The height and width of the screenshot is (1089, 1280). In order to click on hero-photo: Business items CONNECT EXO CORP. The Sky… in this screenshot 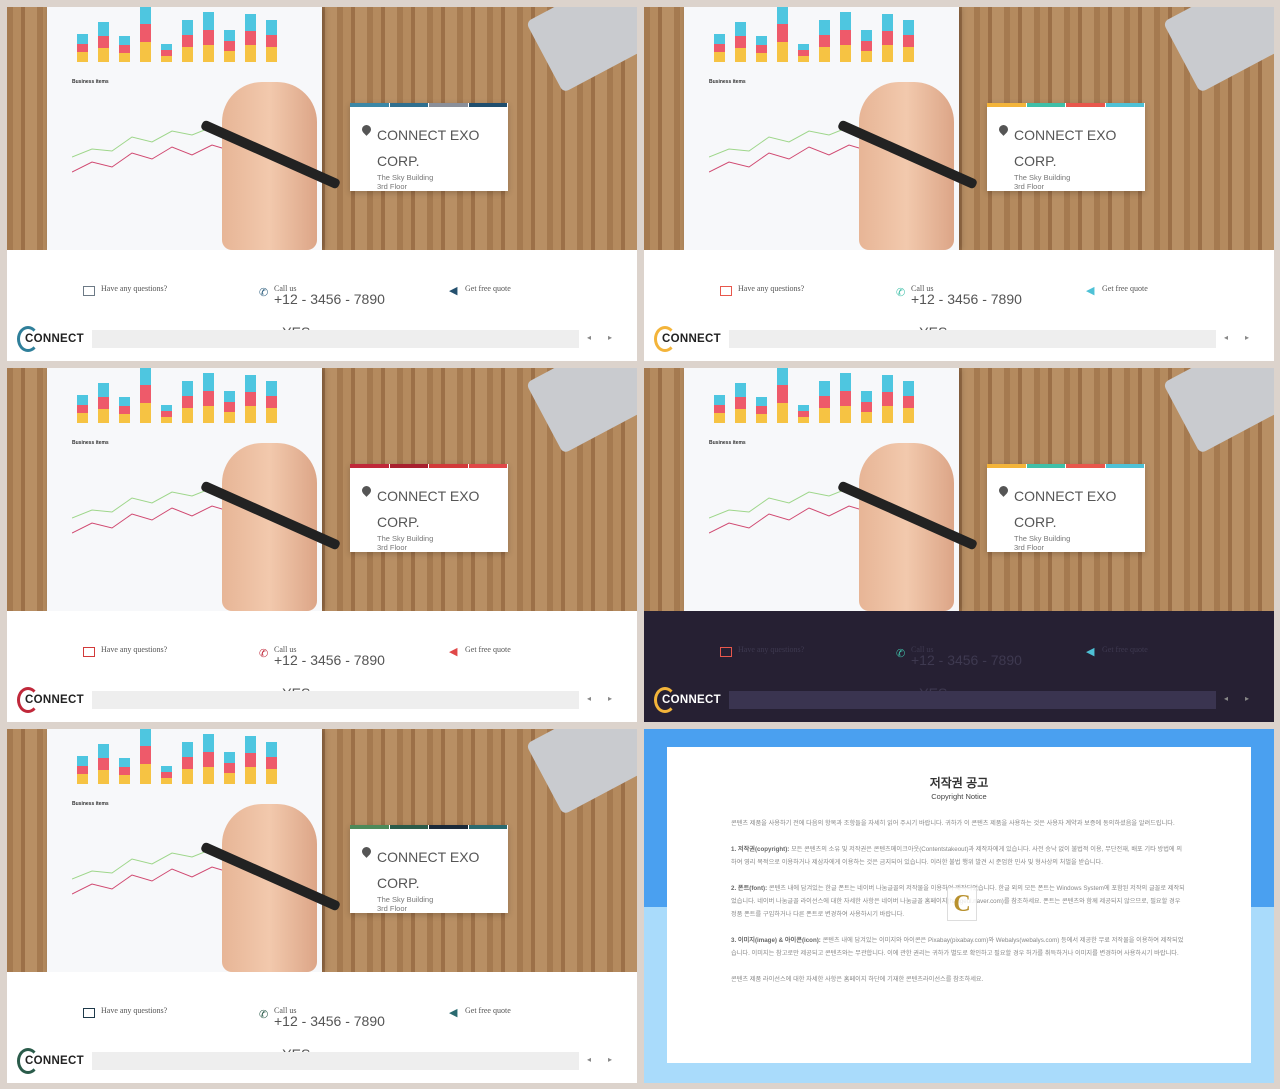, I will do `click(959, 128)`.